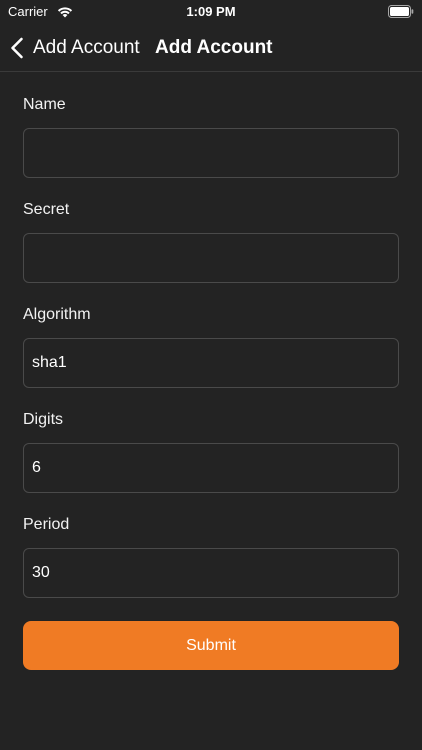  I want to click on page-title: Add Account, so click(214, 47).